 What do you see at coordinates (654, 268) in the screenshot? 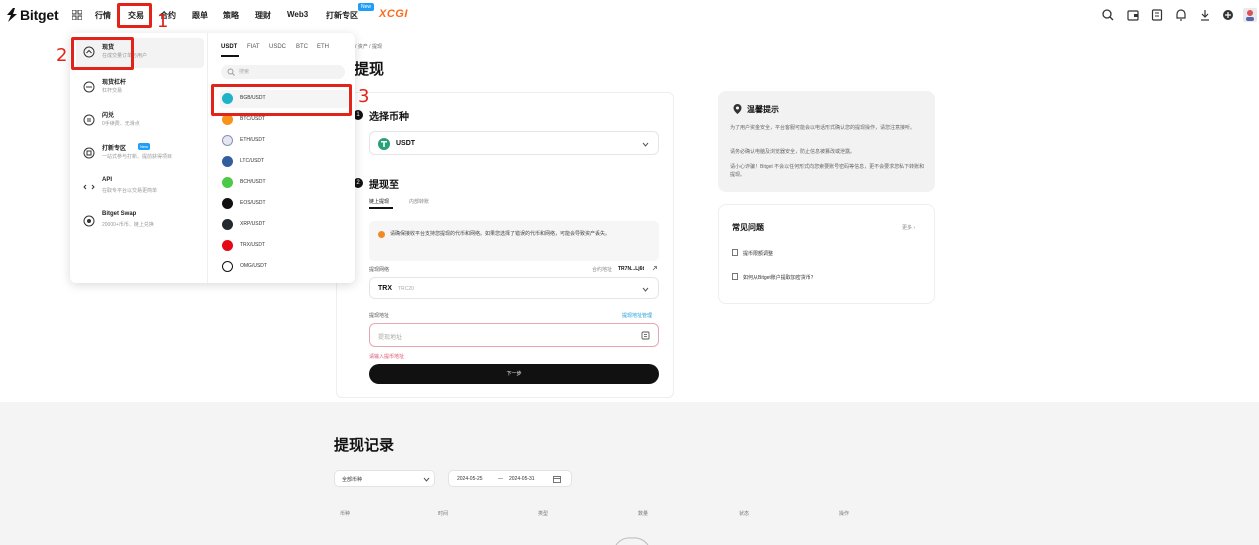
I see `link-icon` at bounding box center [654, 268].